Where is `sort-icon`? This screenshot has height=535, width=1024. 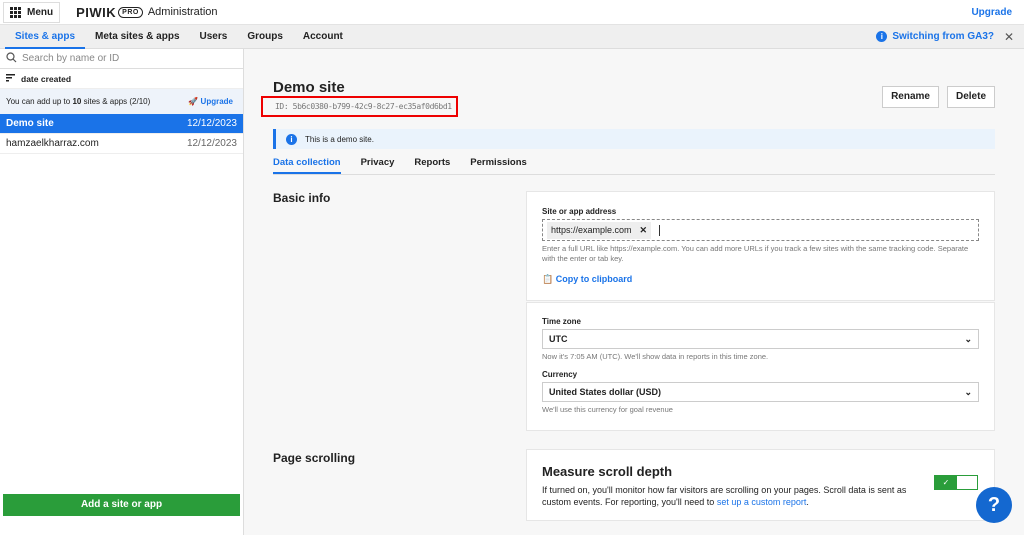 sort-icon is located at coordinates (10, 78).